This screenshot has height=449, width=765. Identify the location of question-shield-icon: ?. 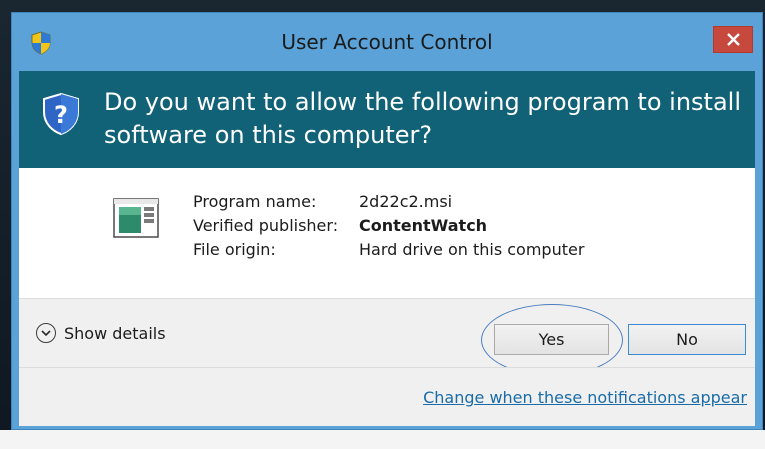
(61, 114).